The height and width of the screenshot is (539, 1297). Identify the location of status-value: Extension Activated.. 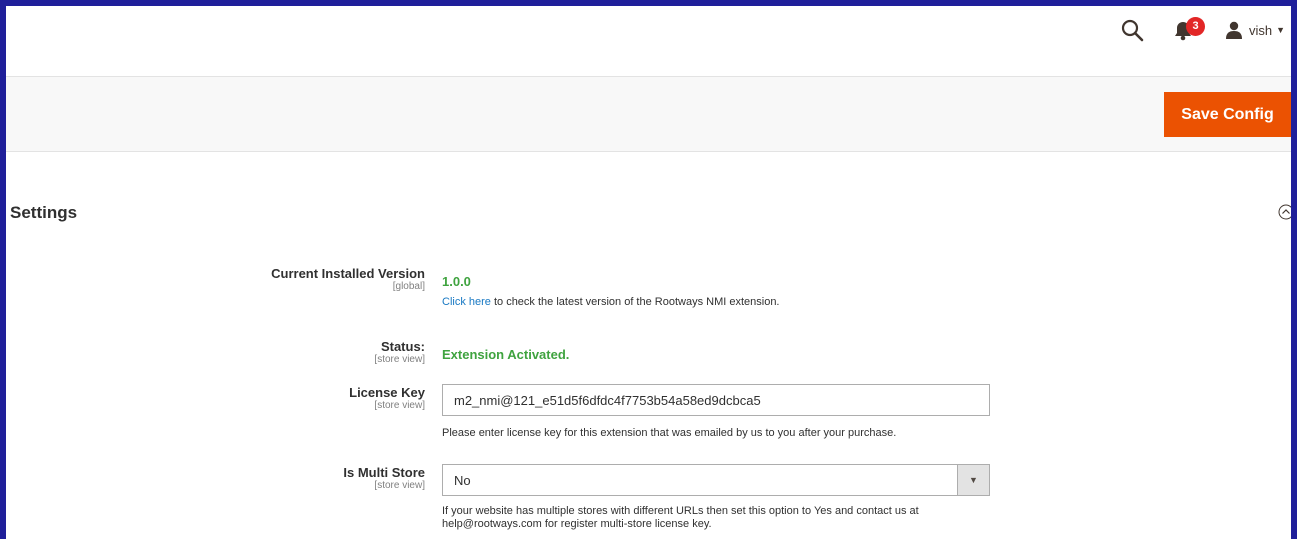
(506, 354).